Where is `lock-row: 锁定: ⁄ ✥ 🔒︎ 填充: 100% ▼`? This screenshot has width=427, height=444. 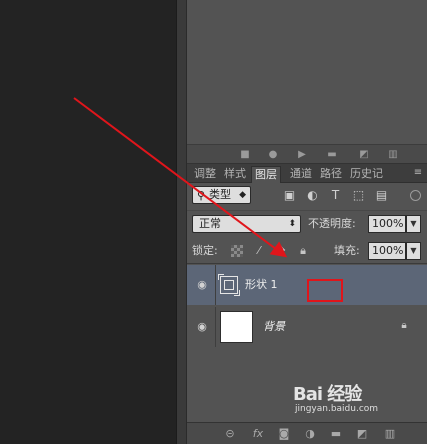 lock-row: 锁定: ⁄ ✥ 🔒︎ 填充: 100% ▼ is located at coordinates (307, 251).